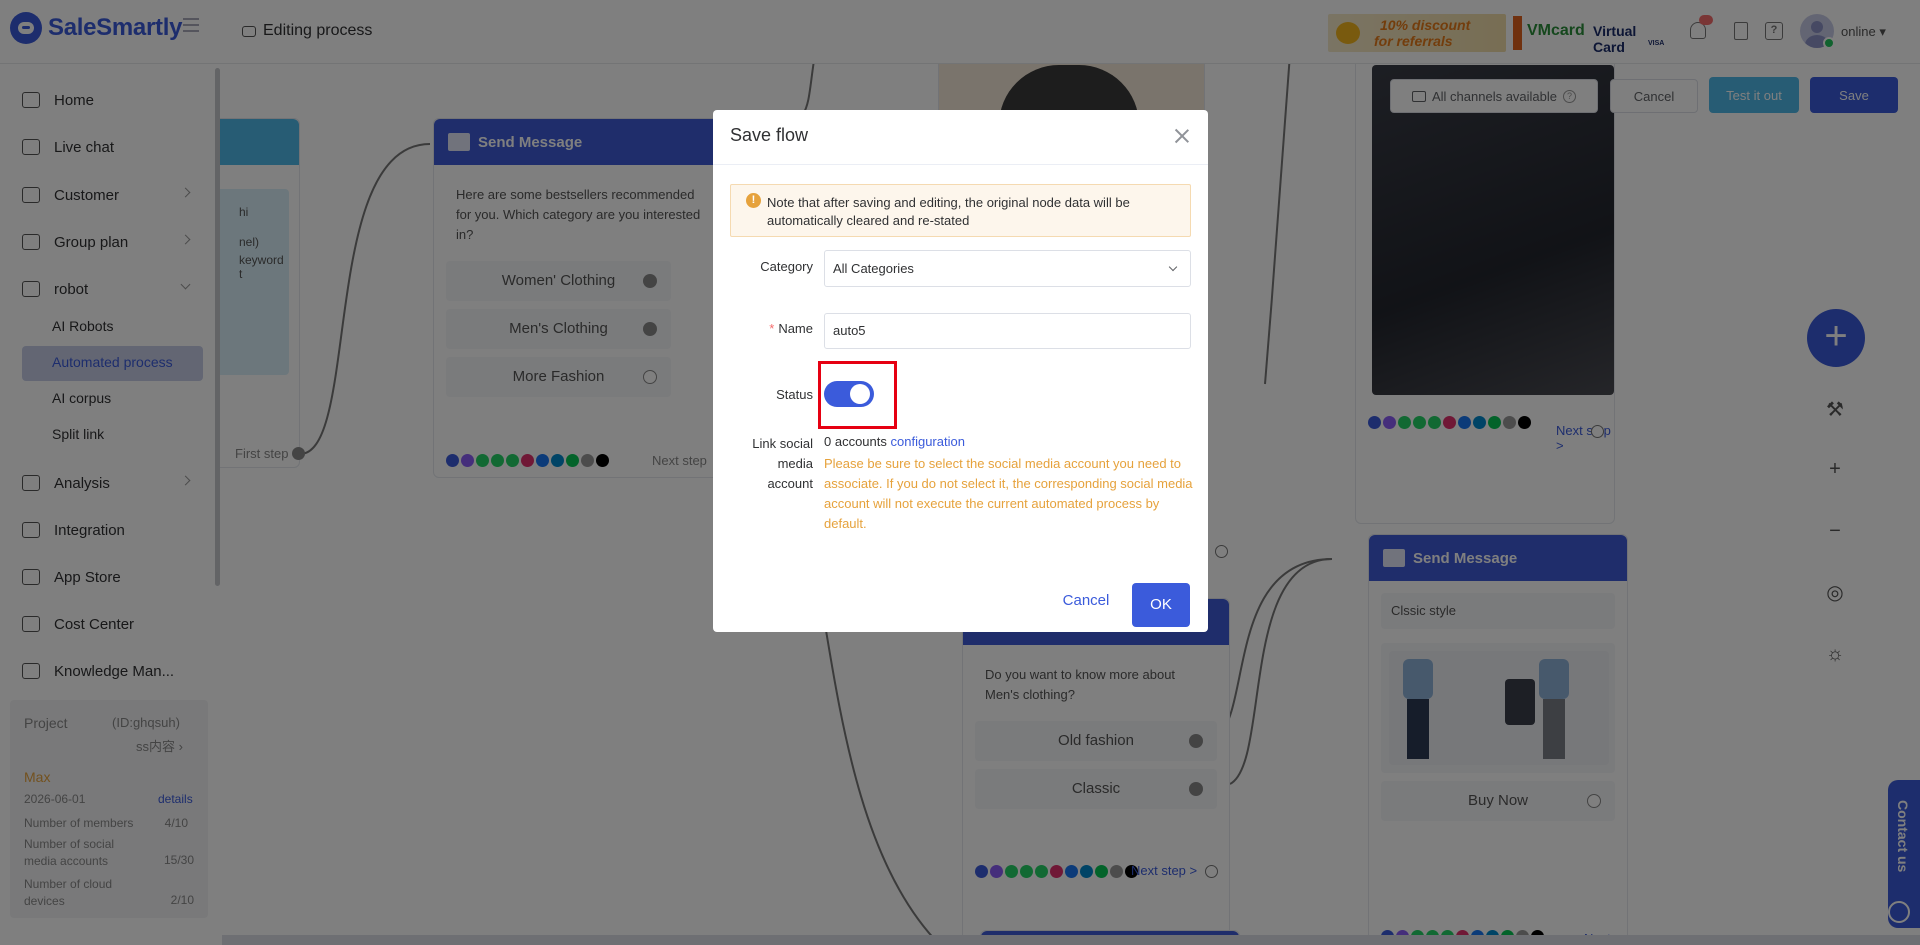 Image resolution: width=1920 pixels, height=945 pixels. Describe the element at coordinates (782, 443) in the screenshot. I see `link-label-line: Link social` at that location.